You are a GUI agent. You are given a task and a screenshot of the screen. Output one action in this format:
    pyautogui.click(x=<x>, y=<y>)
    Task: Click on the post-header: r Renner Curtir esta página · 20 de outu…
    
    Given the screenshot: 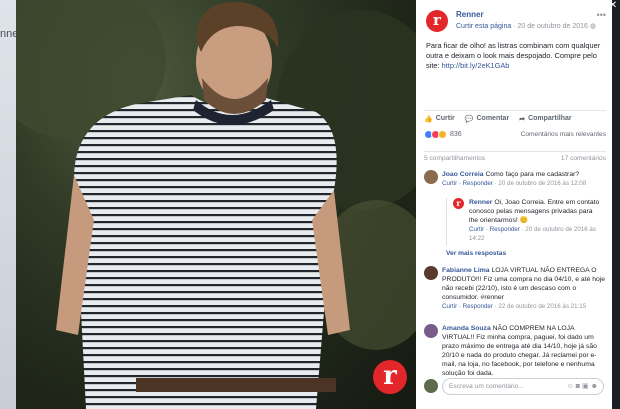 What is the action you would take?
    pyautogui.click(x=516, y=24)
    